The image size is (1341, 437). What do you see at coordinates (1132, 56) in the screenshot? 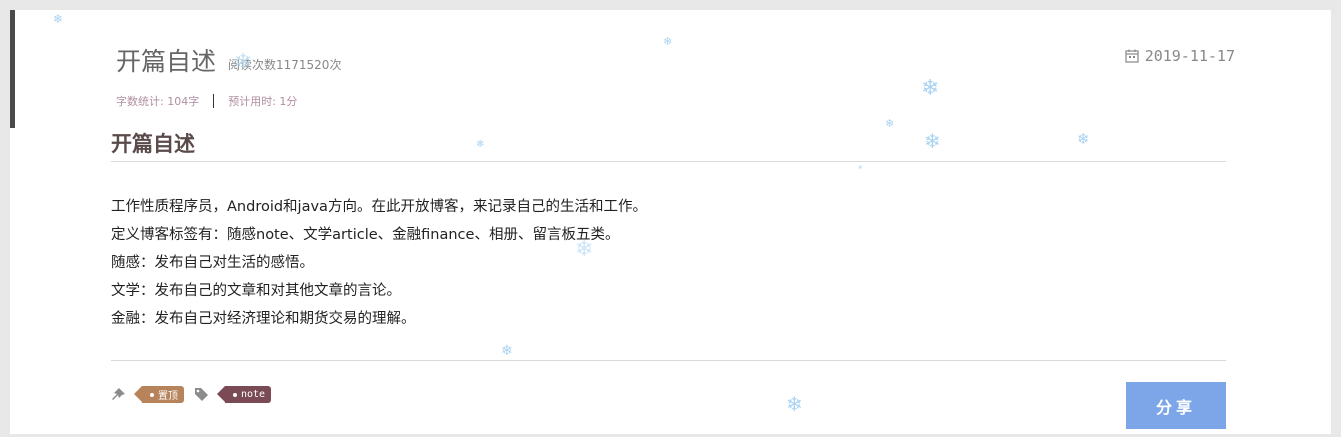
I see `calendar-icon` at bounding box center [1132, 56].